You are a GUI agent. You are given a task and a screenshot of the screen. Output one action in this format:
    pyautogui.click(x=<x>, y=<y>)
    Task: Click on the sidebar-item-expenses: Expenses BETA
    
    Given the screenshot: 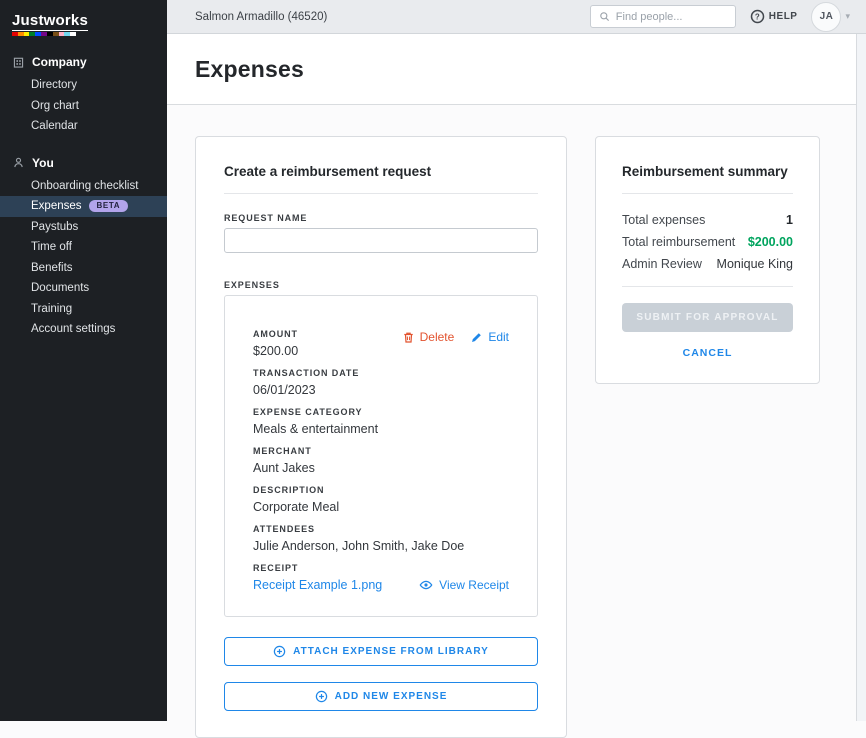 What is the action you would take?
    pyautogui.click(x=83, y=206)
    